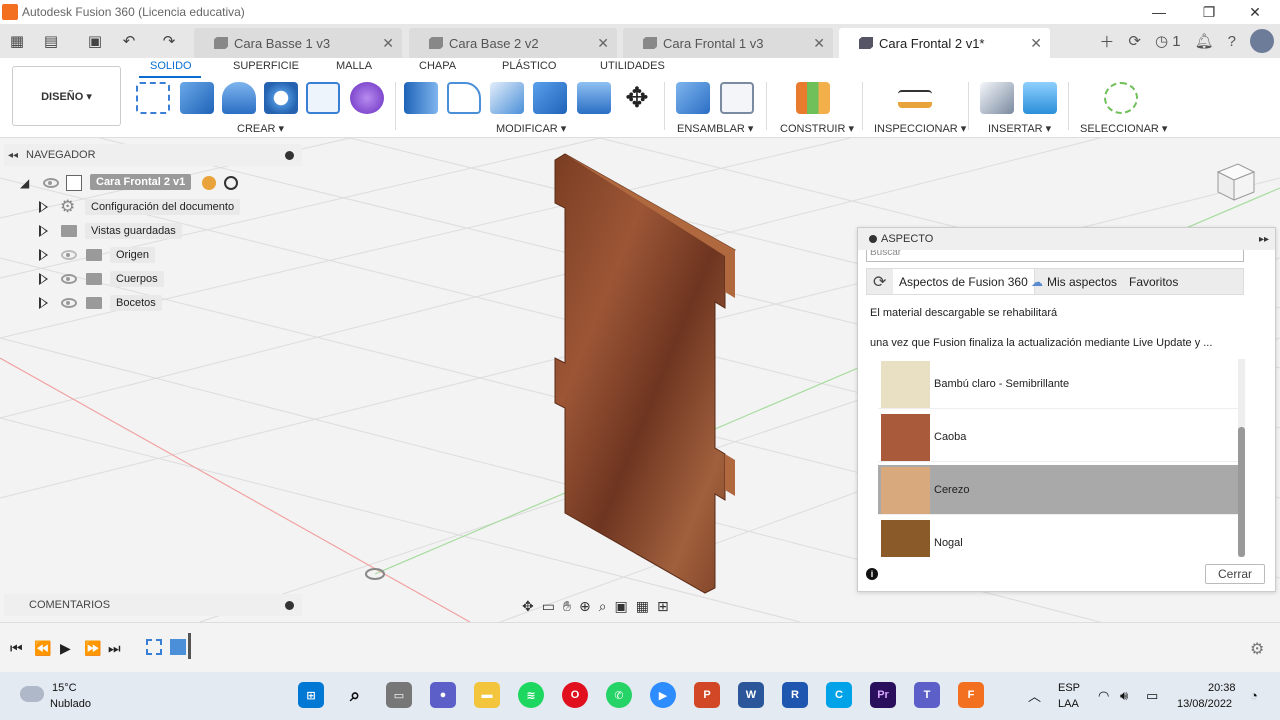 This screenshot has width=1280, height=720. What do you see at coordinates (65, 648) in the screenshot?
I see `play-icon: ▶` at bounding box center [65, 648].